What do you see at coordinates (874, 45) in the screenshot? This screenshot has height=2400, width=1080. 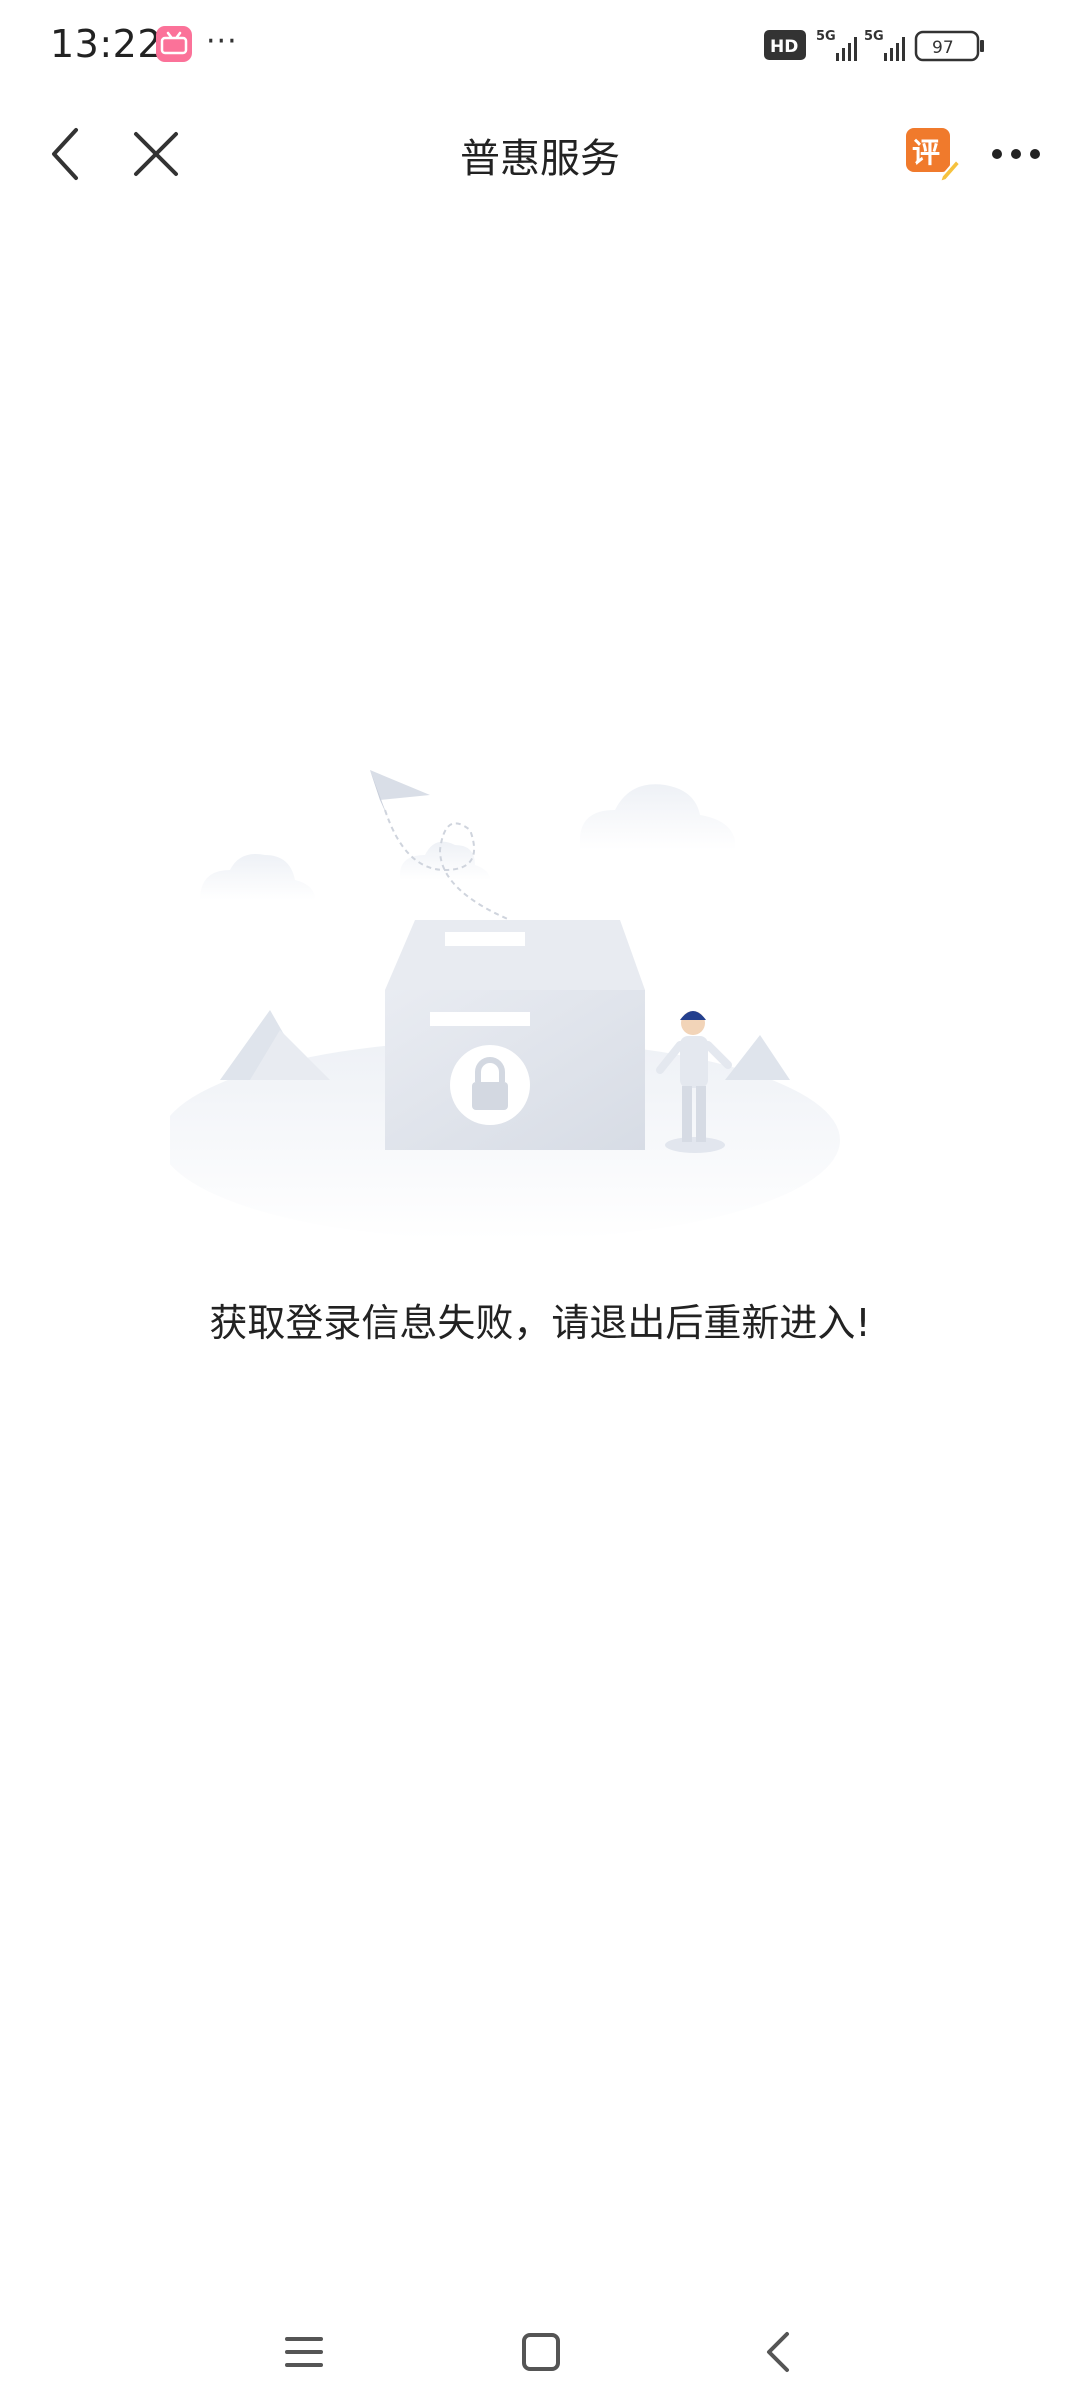 I see `system-status-icons: HD 5G 5G 97` at bounding box center [874, 45].